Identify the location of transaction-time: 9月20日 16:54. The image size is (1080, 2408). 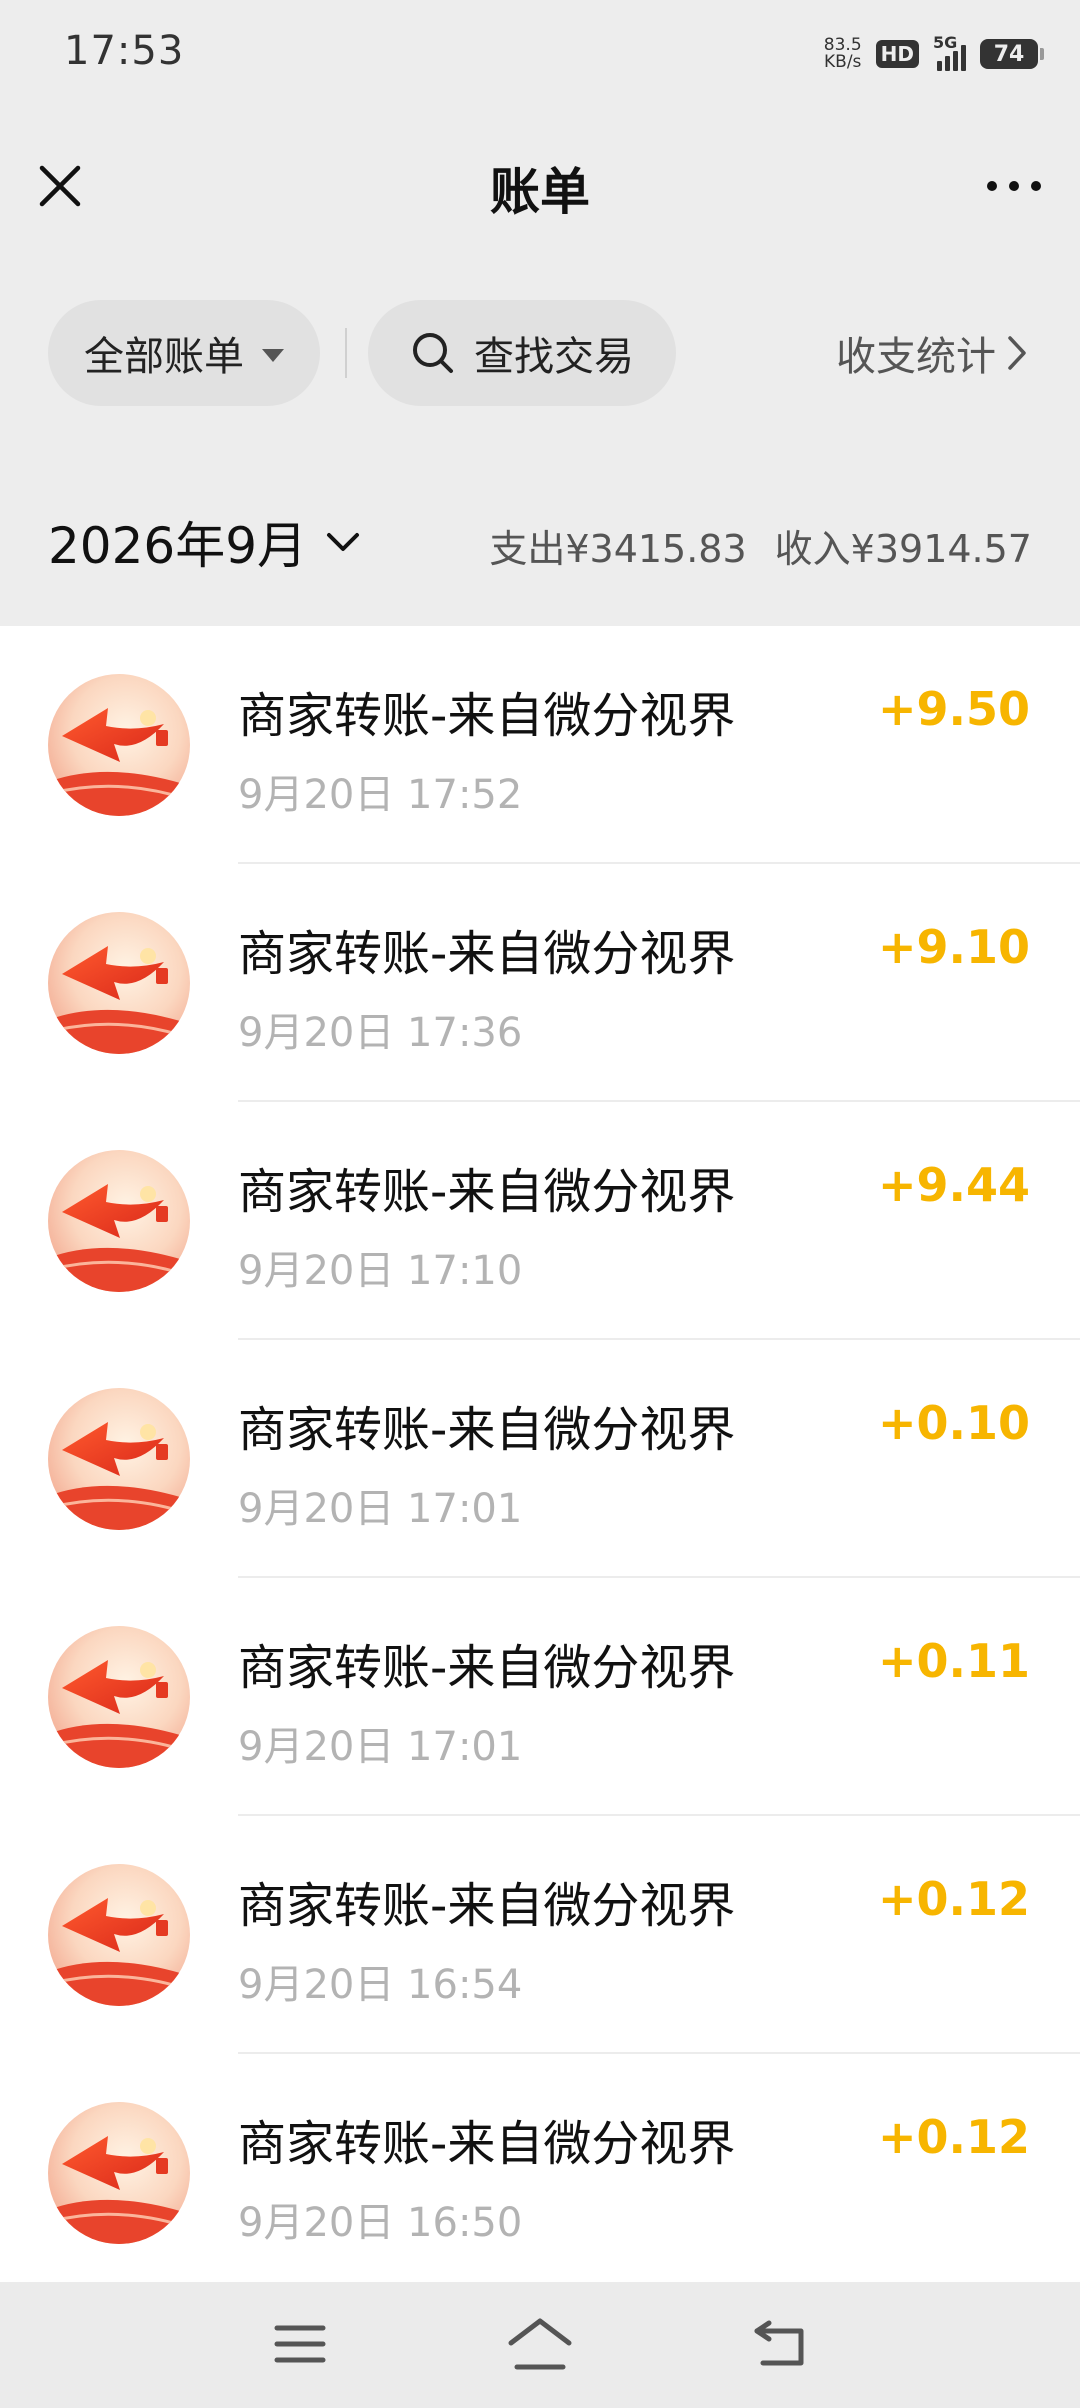
(380, 1985).